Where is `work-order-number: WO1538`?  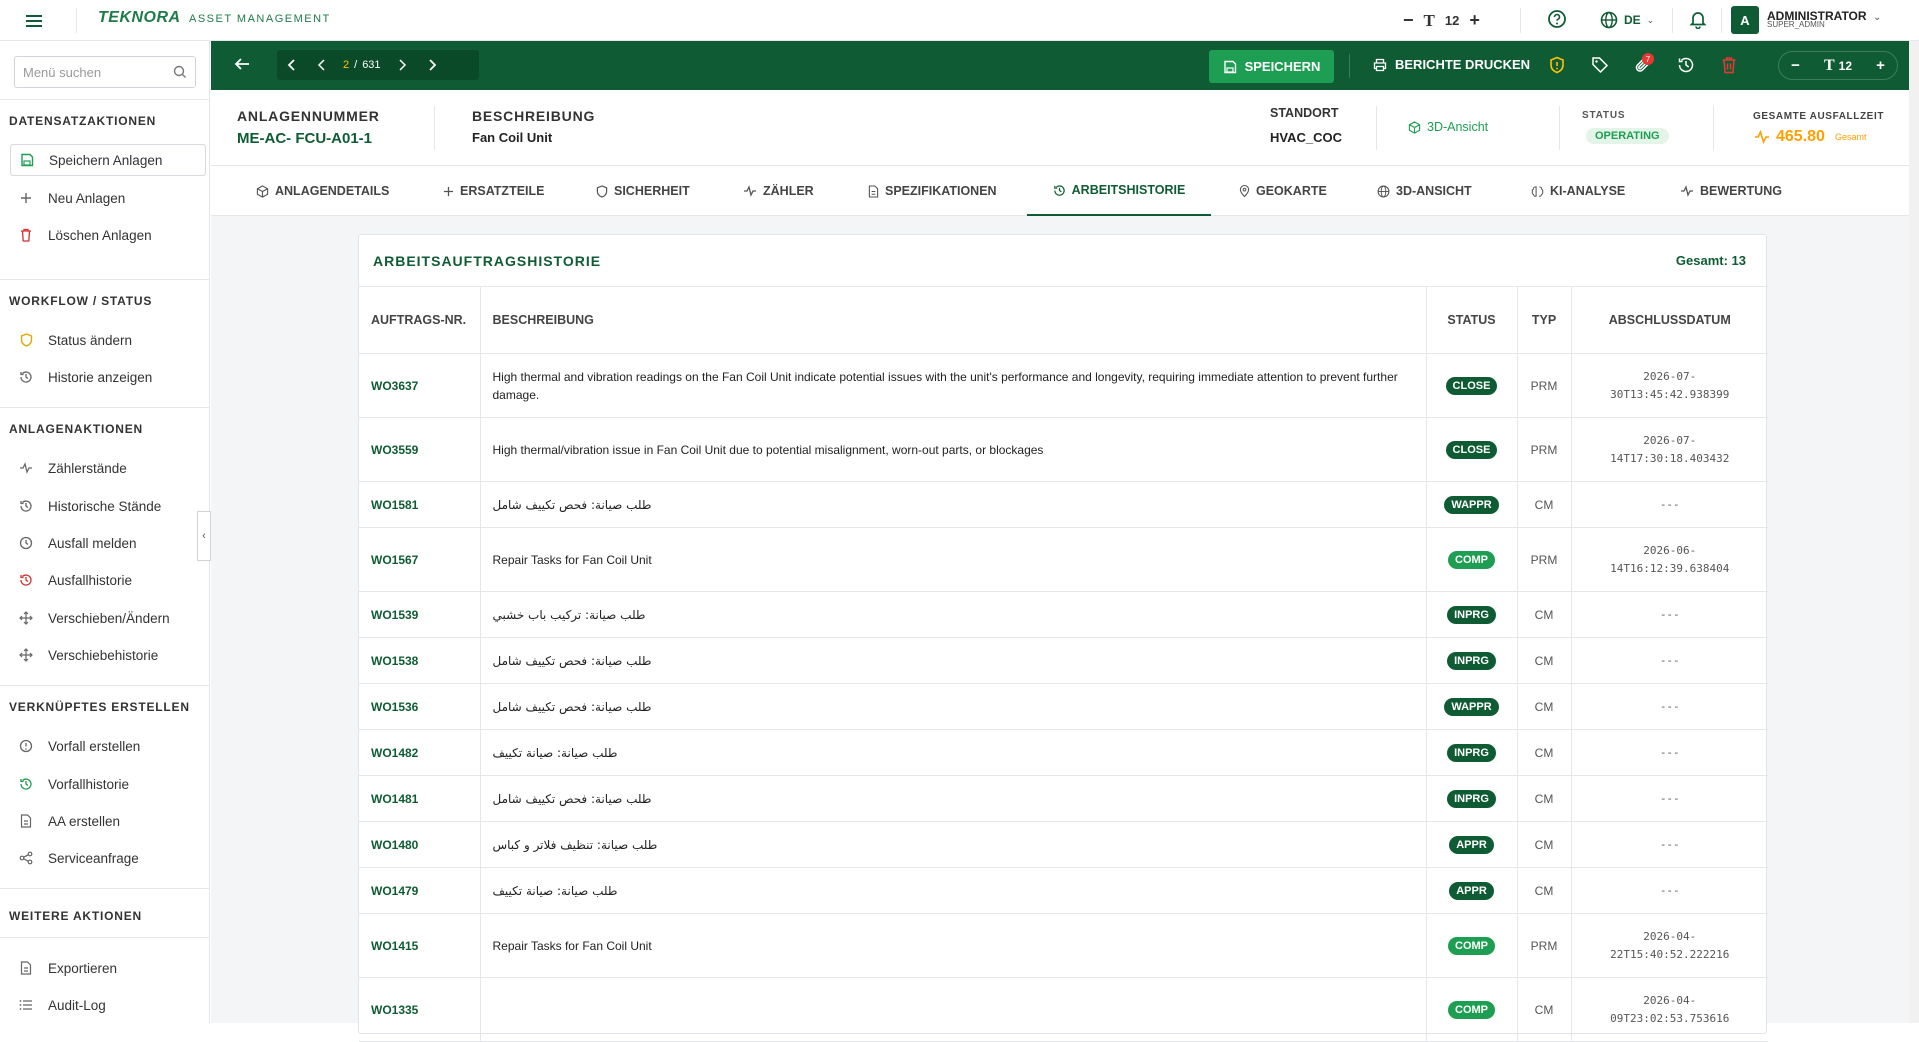
work-order-number: WO1538 is located at coordinates (420, 660).